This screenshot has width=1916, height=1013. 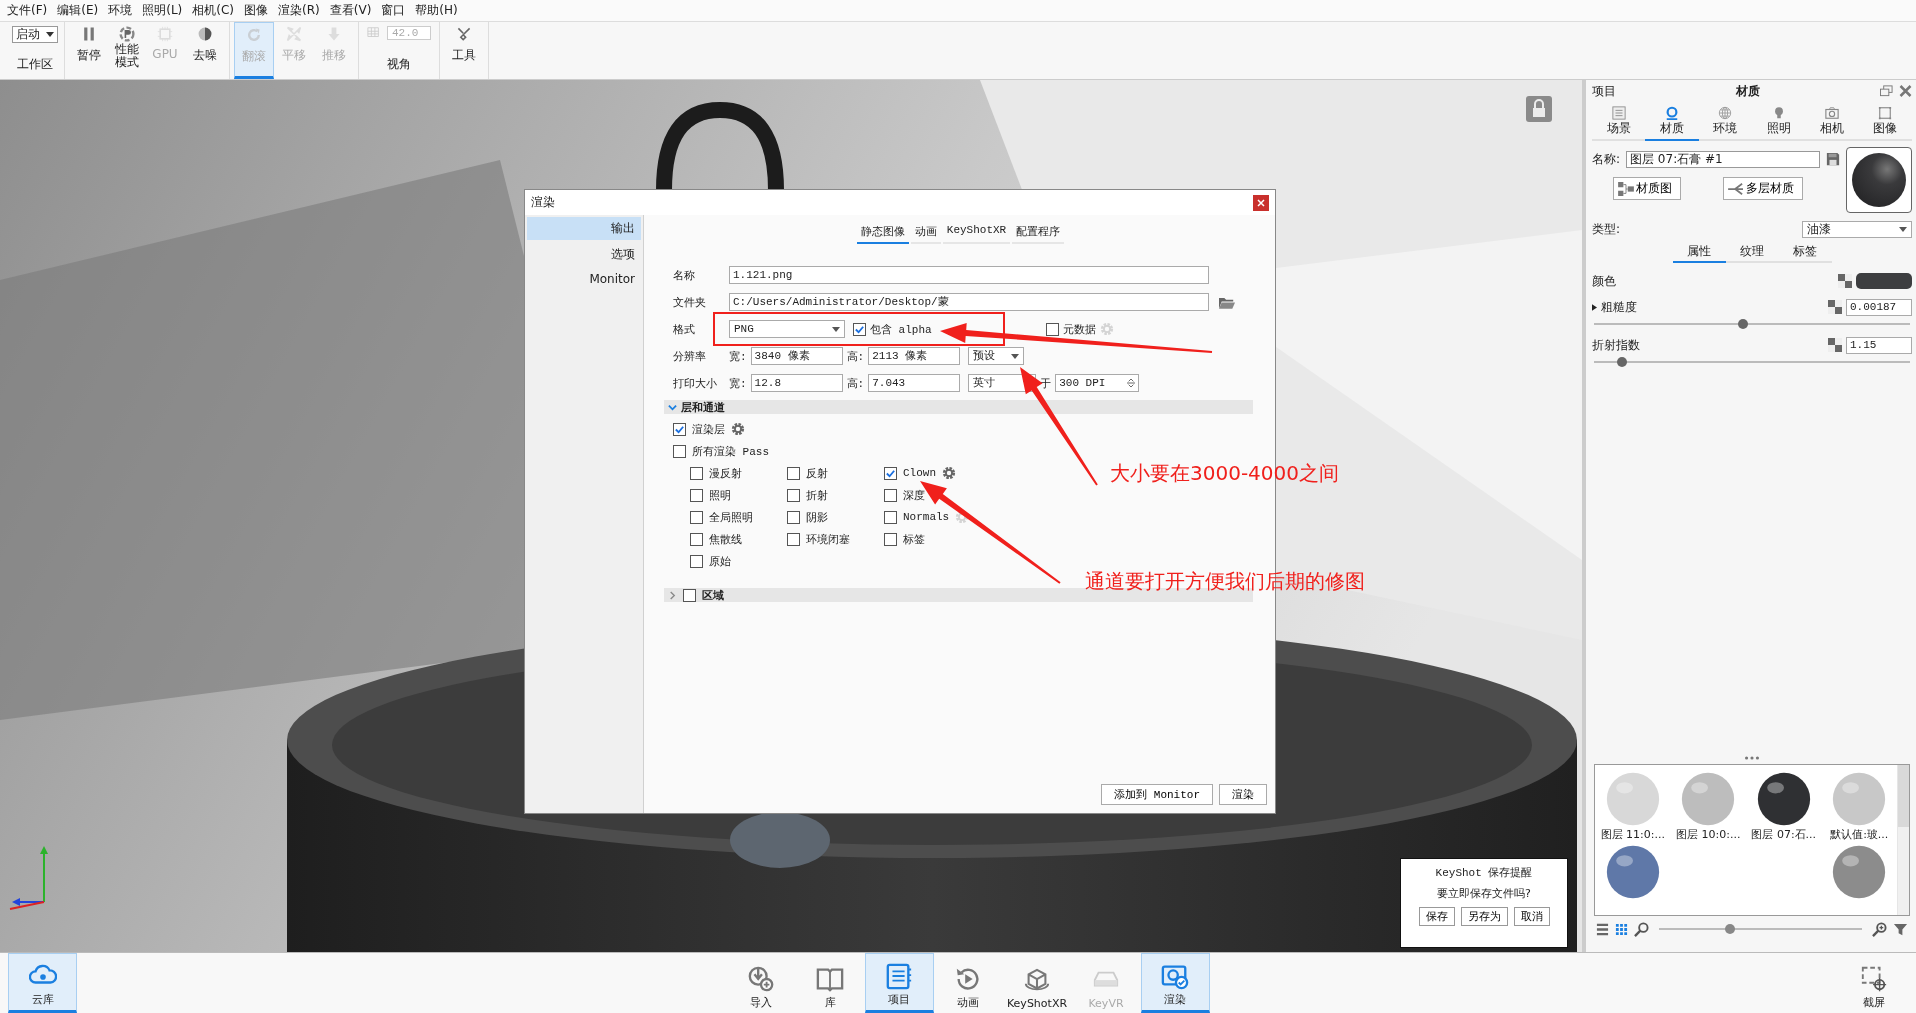 I want to click on dock-button: 导入, so click(x=761, y=983).